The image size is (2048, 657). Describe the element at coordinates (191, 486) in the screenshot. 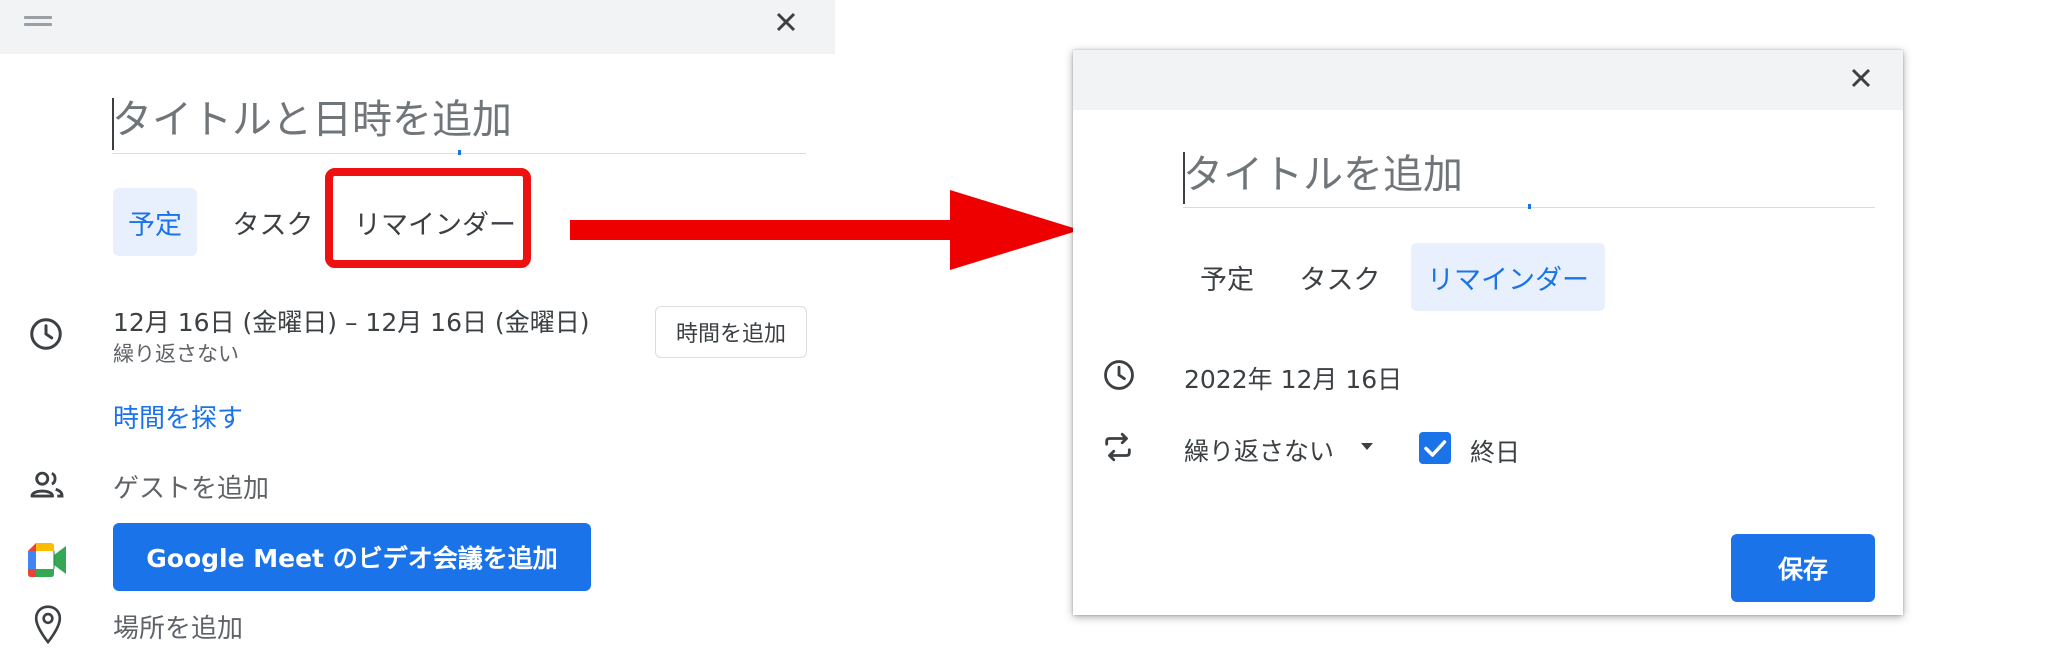

I see `add-guests: ゲストを追加` at that location.